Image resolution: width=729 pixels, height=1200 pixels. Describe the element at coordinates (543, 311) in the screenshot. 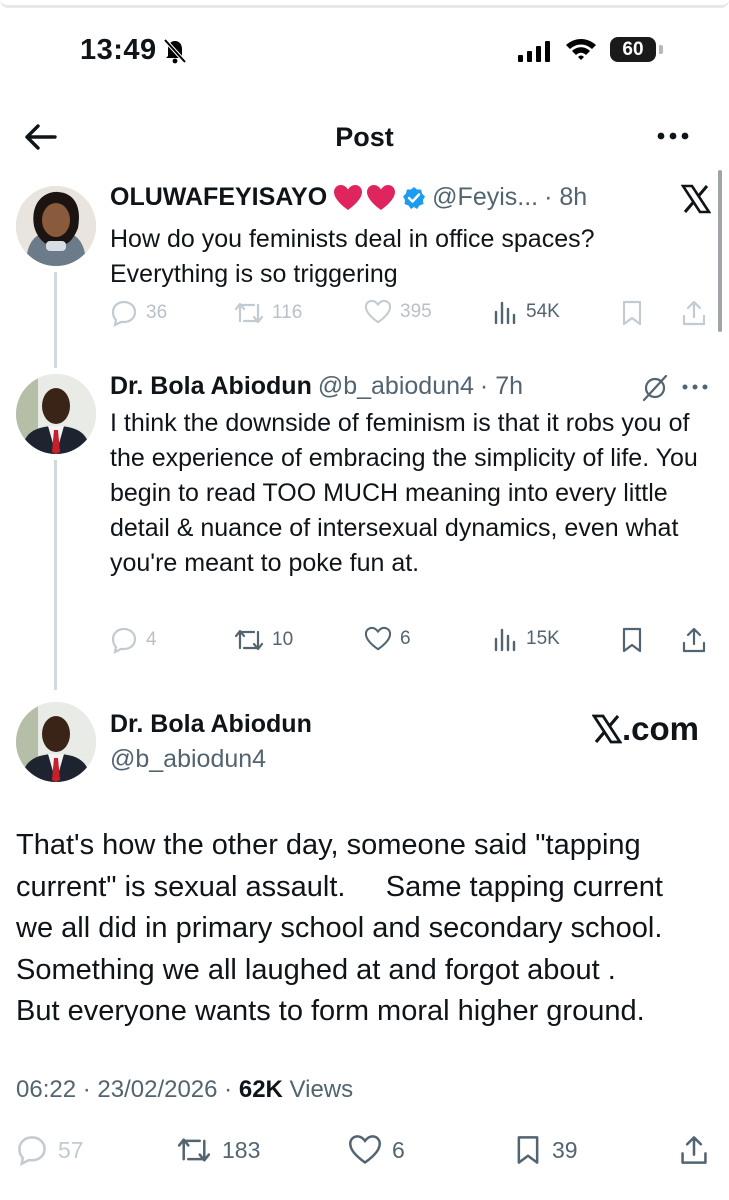

I see `view-count: 54K` at that location.